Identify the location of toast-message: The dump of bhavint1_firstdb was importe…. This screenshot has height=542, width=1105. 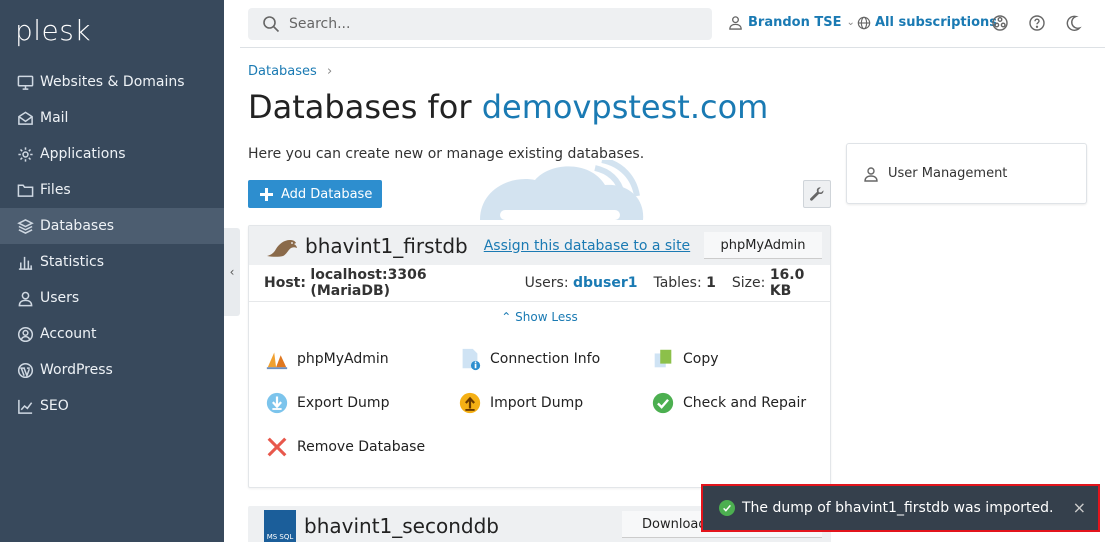
(898, 508).